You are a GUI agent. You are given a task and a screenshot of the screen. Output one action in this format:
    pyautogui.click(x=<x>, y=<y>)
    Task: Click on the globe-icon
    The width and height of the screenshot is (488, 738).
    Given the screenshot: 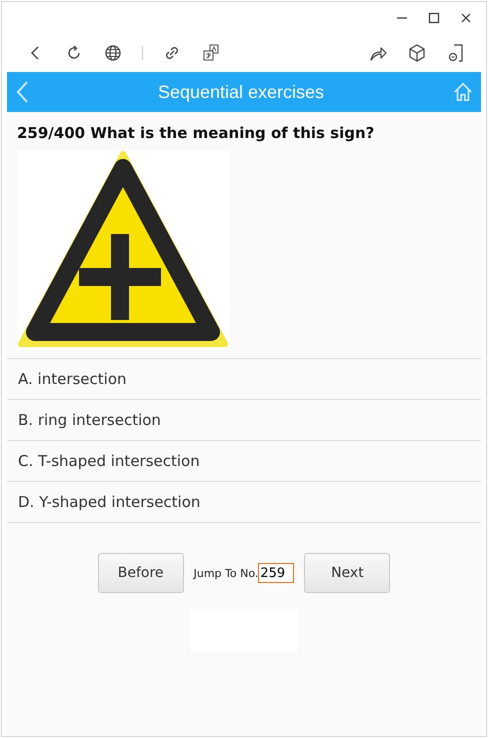 What is the action you would take?
    pyautogui.click(x=113, y=53)
    